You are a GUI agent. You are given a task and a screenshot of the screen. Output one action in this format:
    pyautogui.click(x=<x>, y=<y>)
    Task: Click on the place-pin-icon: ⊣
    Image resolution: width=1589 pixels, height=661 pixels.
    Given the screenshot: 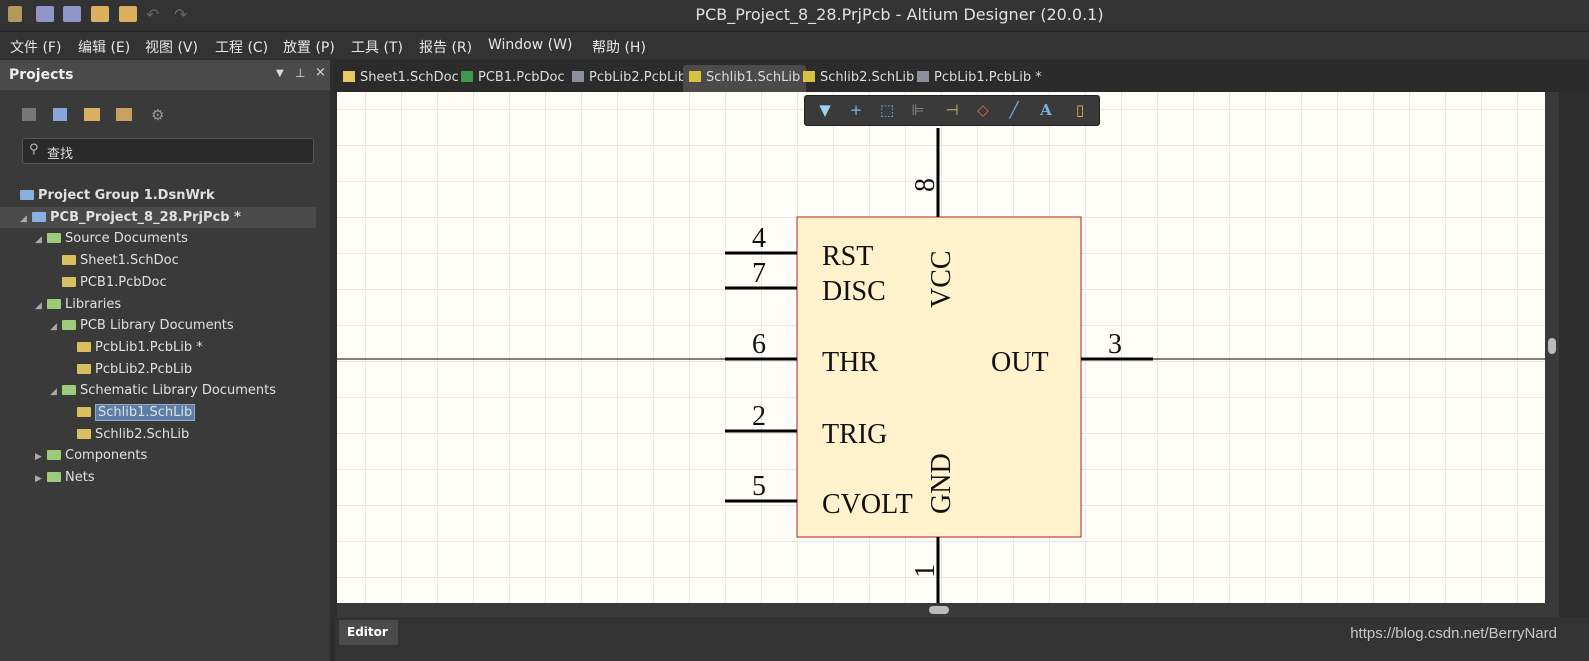 What is the action you would take?
    pyautogui.click(x=952, y=111)
    